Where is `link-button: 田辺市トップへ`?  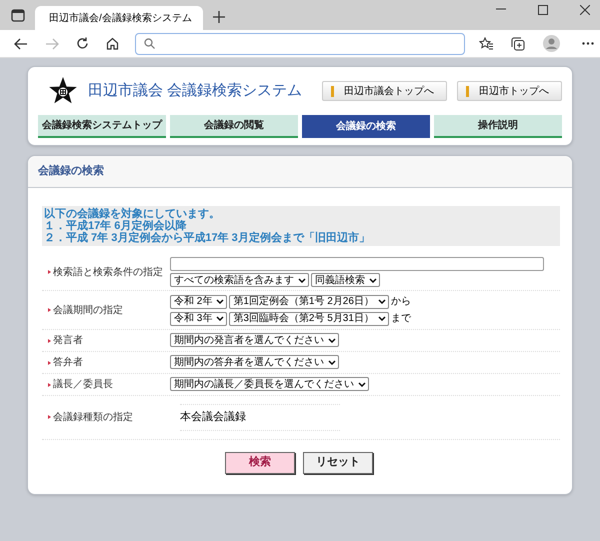
link-button: 田辺市トップへ is located at coordinates (509, 91).